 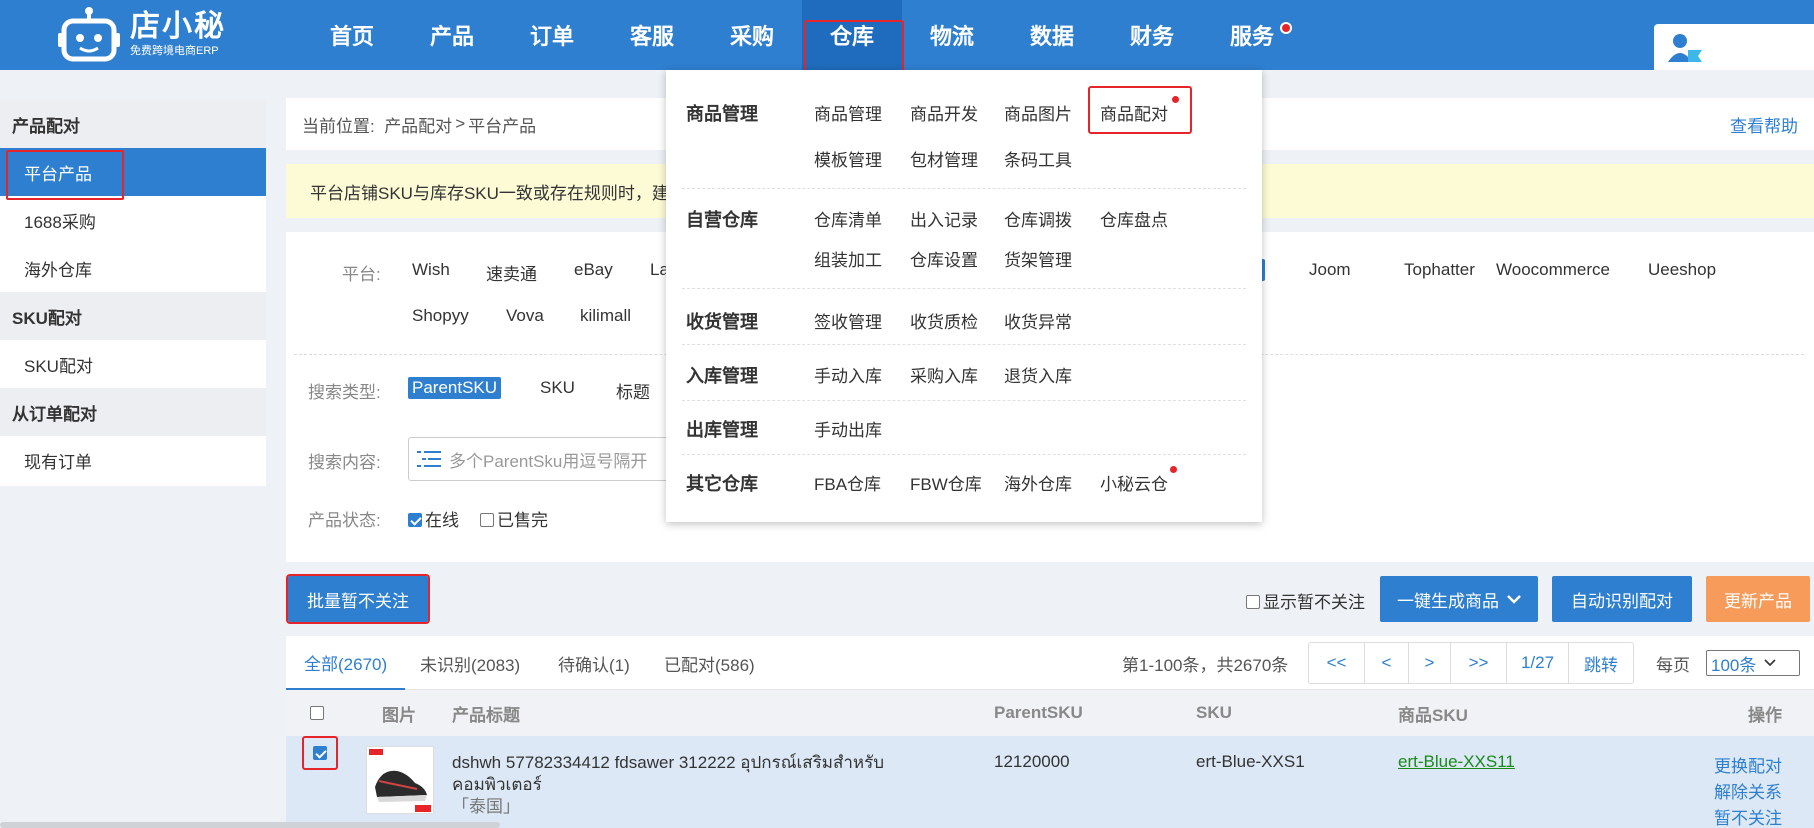 I want to click on dd-link-product-images: 商品图片, so click(x=1038, y=112).